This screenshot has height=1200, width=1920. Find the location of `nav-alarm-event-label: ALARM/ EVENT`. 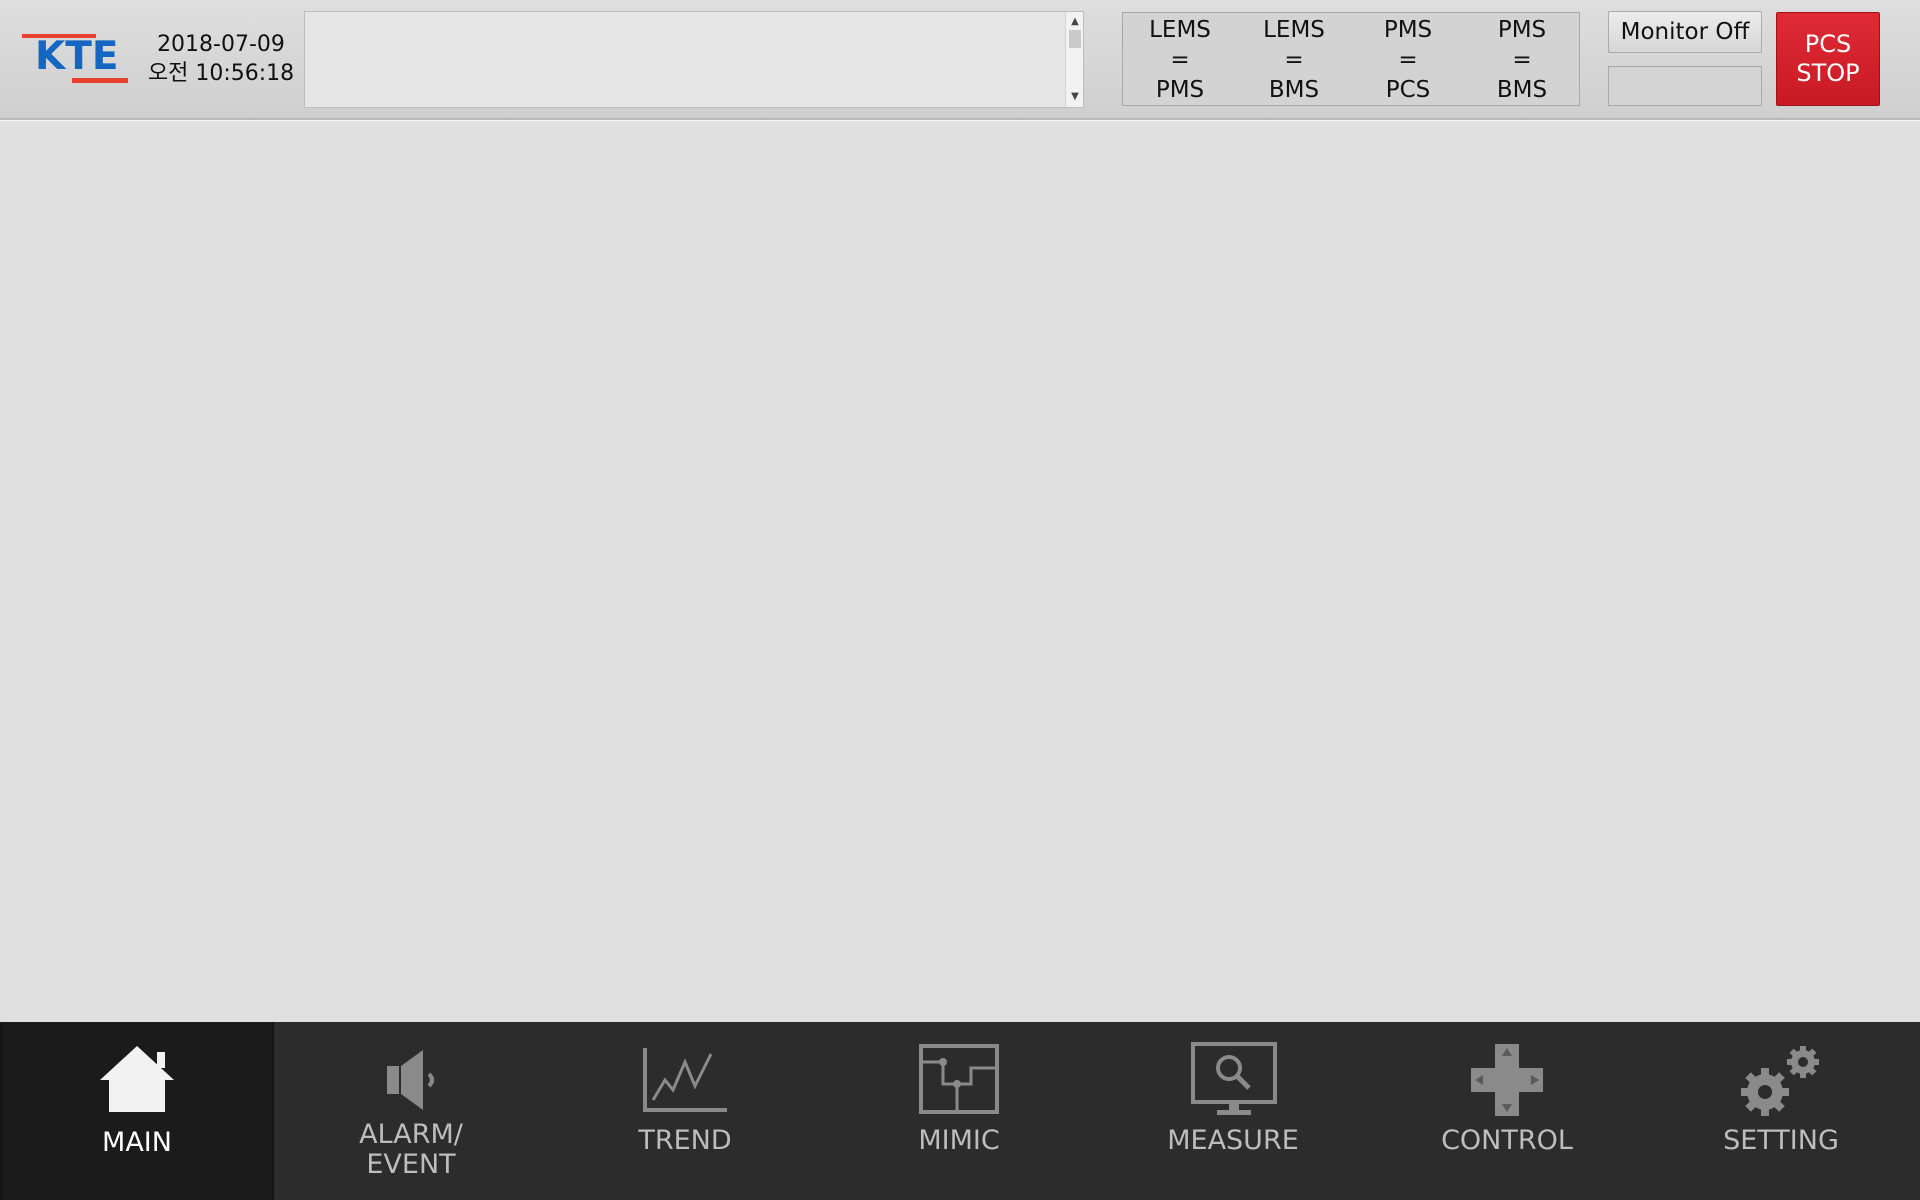

nav-alarm-event-label: ALARM/ EVENT is located at coordinates (411, 1150).